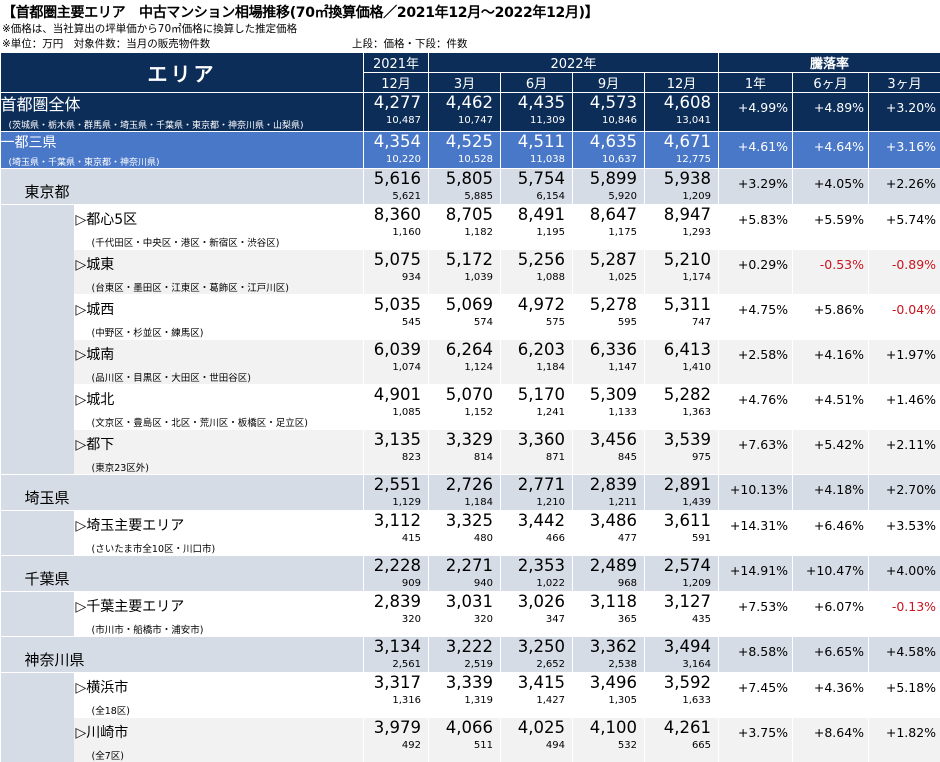  Describe the element at coordinates (461, 394) in the screenshot. I see `price-value: 5,070` at that location.